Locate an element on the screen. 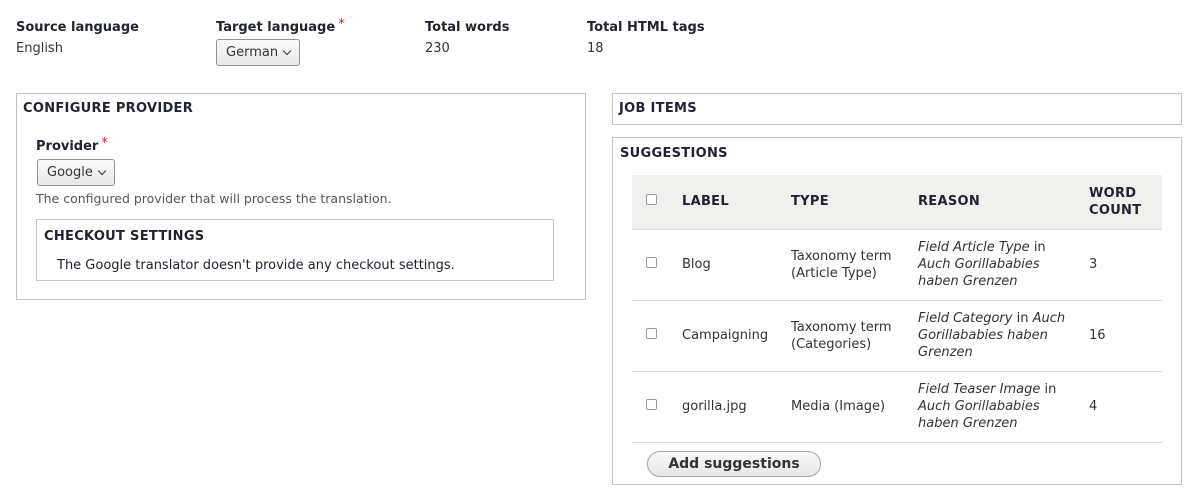  target-language-label: Target language * is located at coordinates (280, 26).